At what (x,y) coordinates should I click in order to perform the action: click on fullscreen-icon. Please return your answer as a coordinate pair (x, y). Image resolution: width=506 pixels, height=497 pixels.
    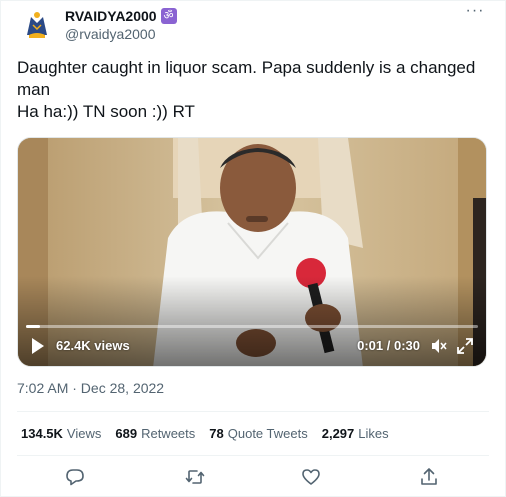
    Looking at the image, I should click on (465, 346).